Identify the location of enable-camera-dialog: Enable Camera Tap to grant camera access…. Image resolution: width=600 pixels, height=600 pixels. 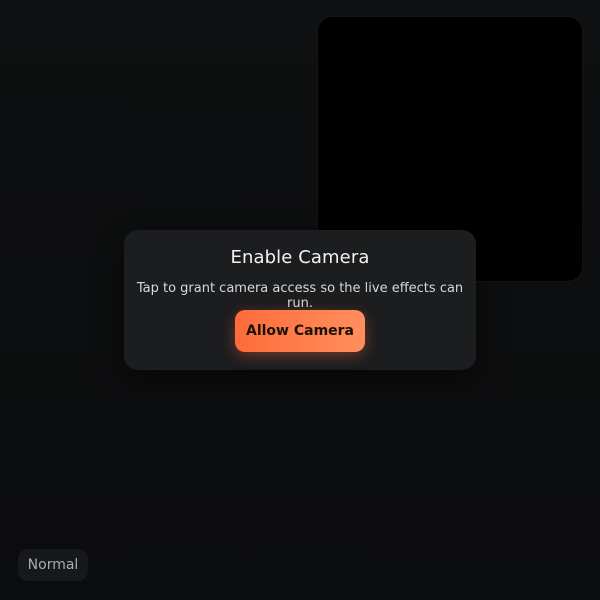
(300, 300).